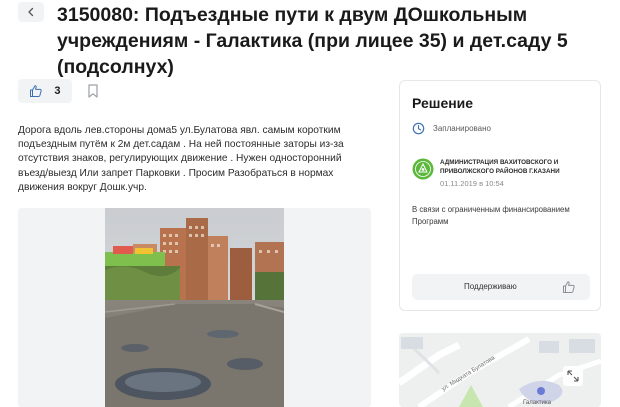 The image size is (620, 407). I want to click on vote-row: 3, so click(59, 91).